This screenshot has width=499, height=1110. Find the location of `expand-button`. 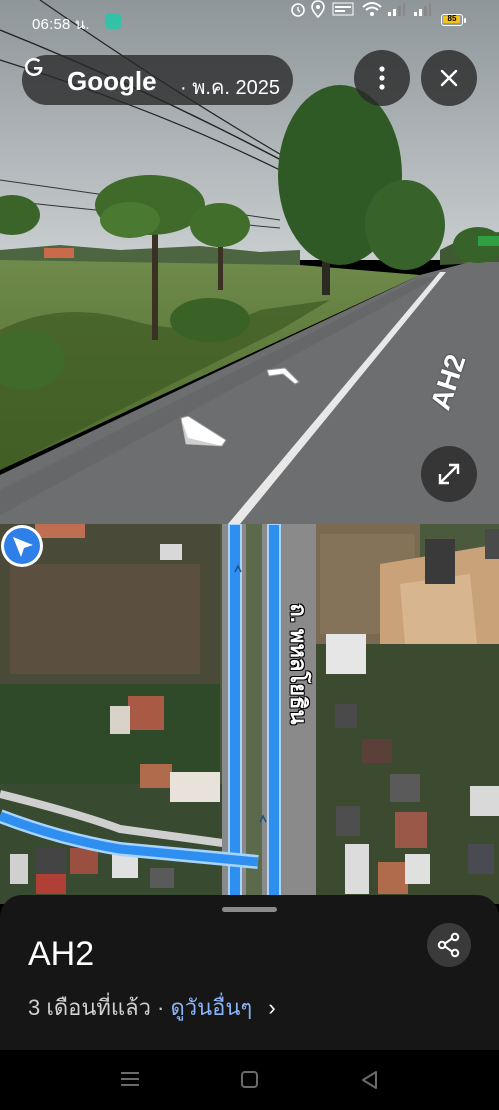

expand-button is located at coordinates (449, 474).